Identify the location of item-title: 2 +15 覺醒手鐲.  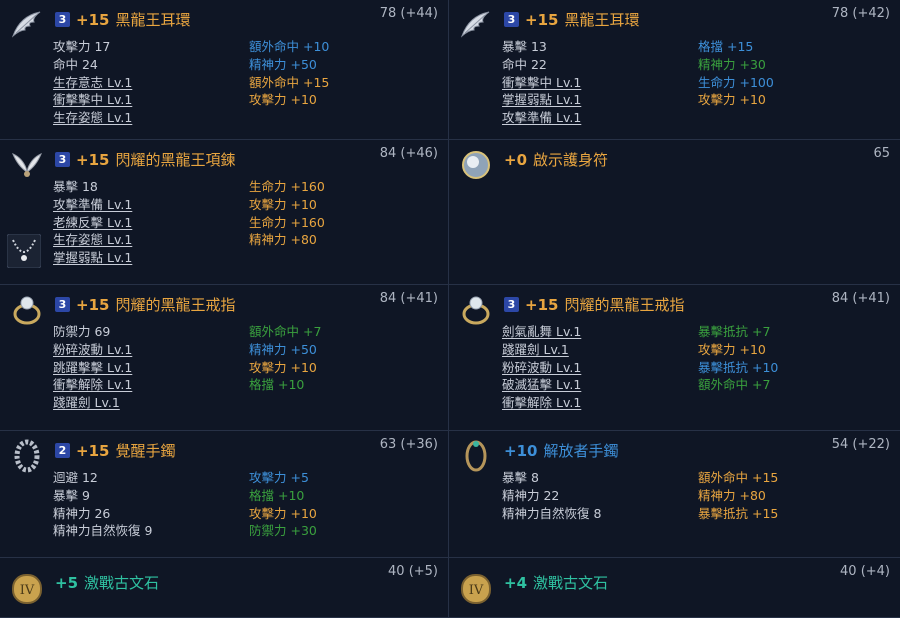
(115, 450).